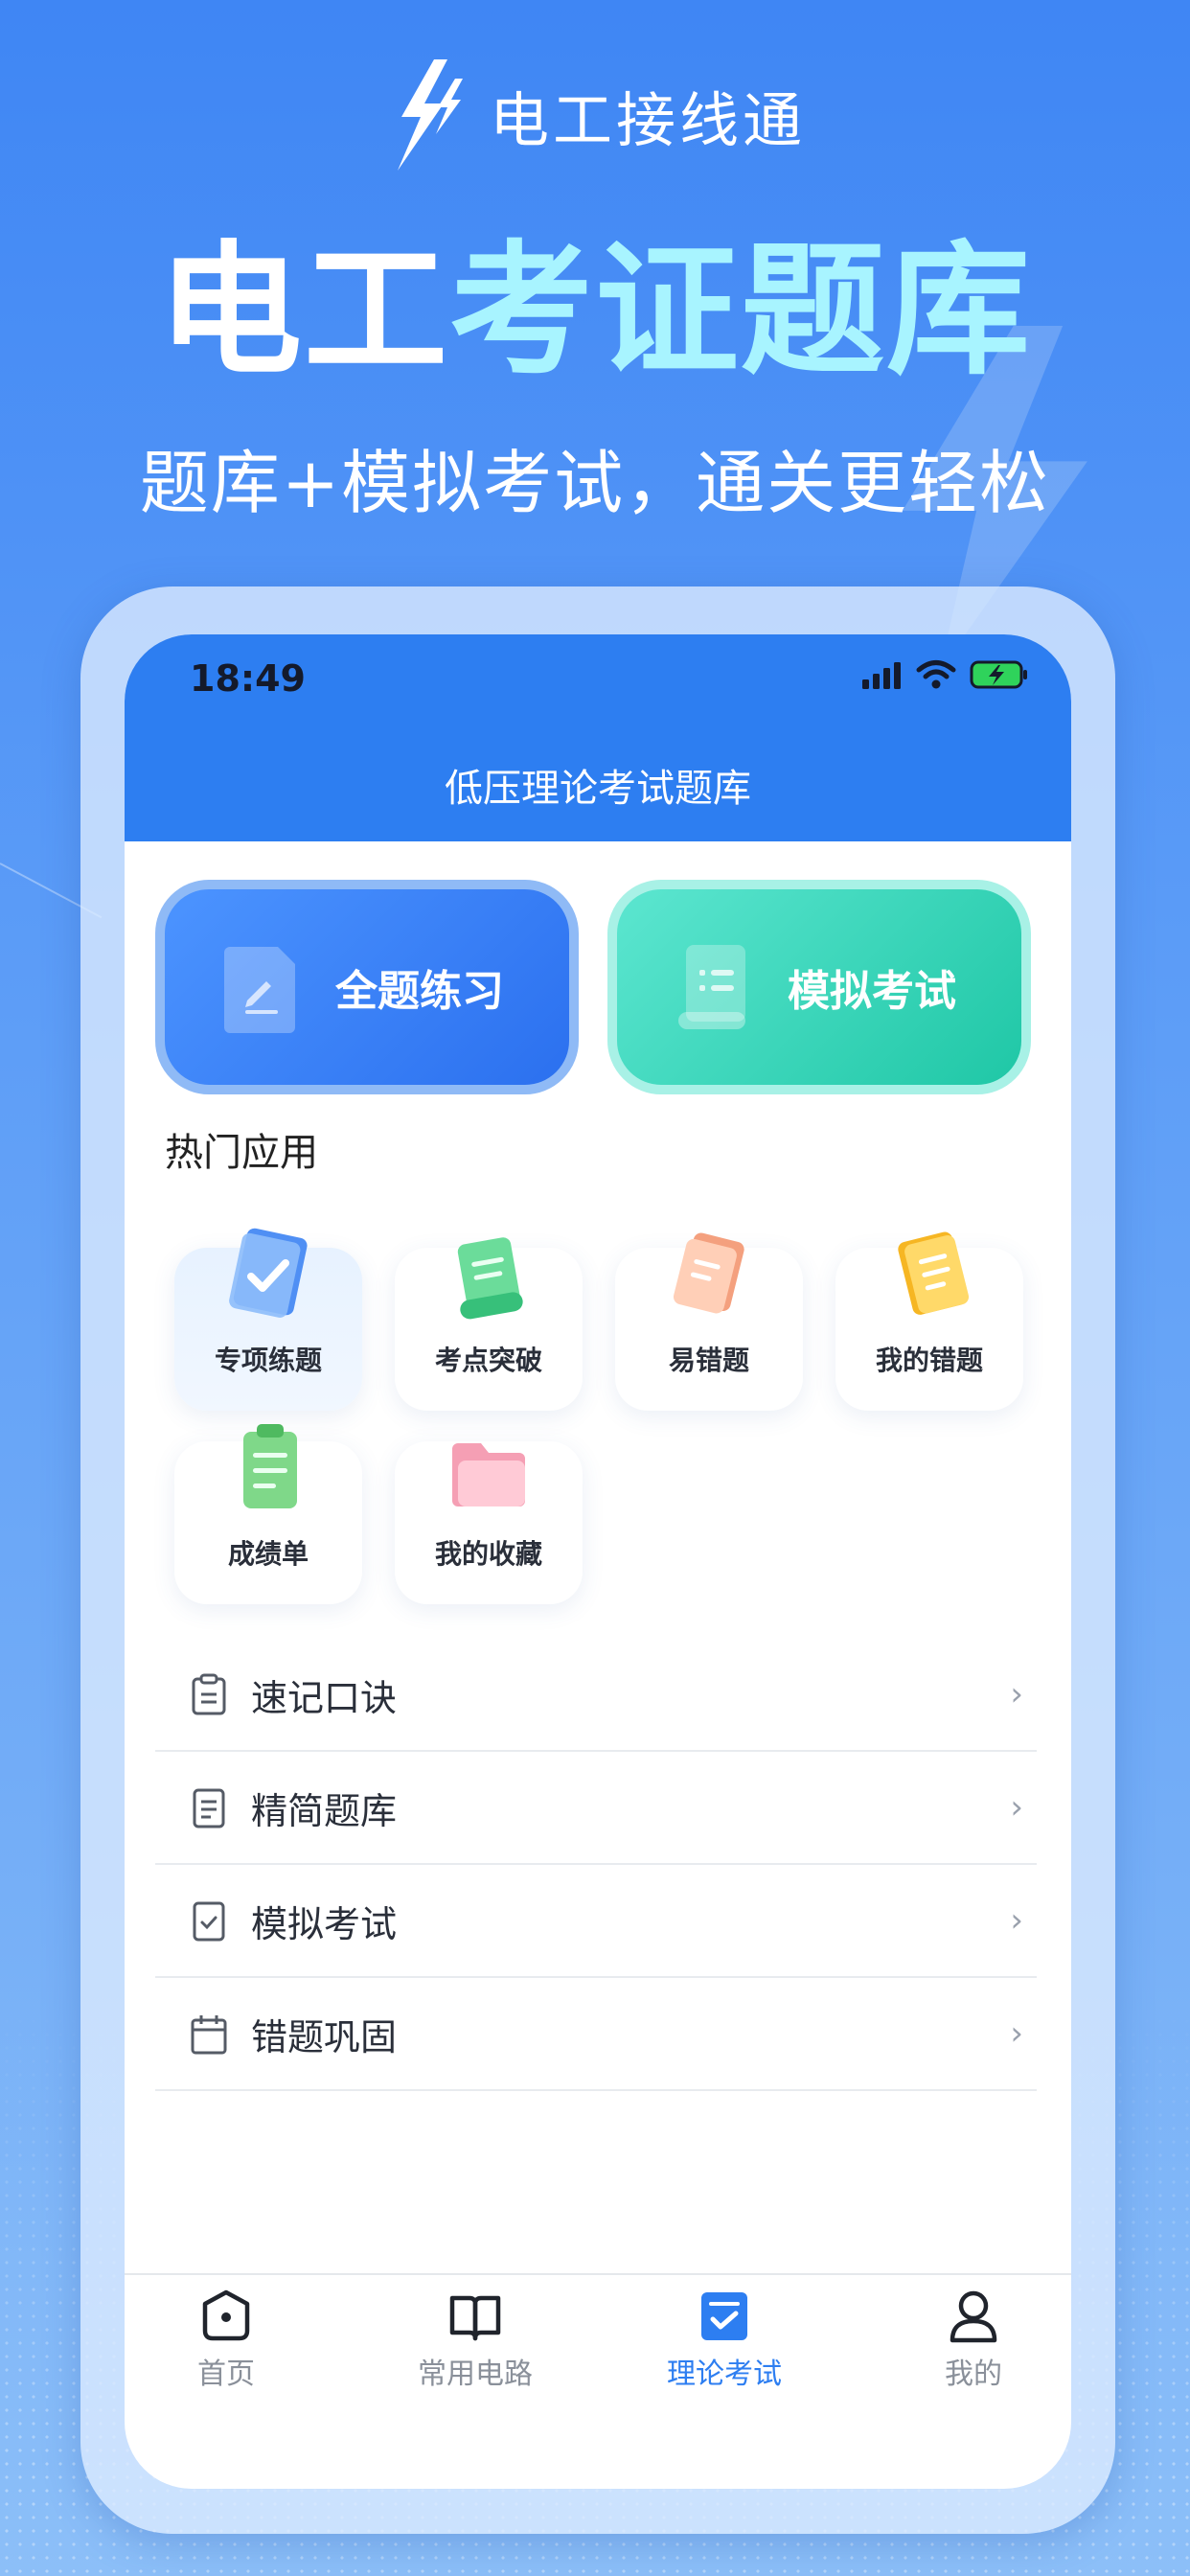 The image size is (1190, 2576). I want to click on app-tile-my-favorites: 我的收藏, so click(489, 1522).